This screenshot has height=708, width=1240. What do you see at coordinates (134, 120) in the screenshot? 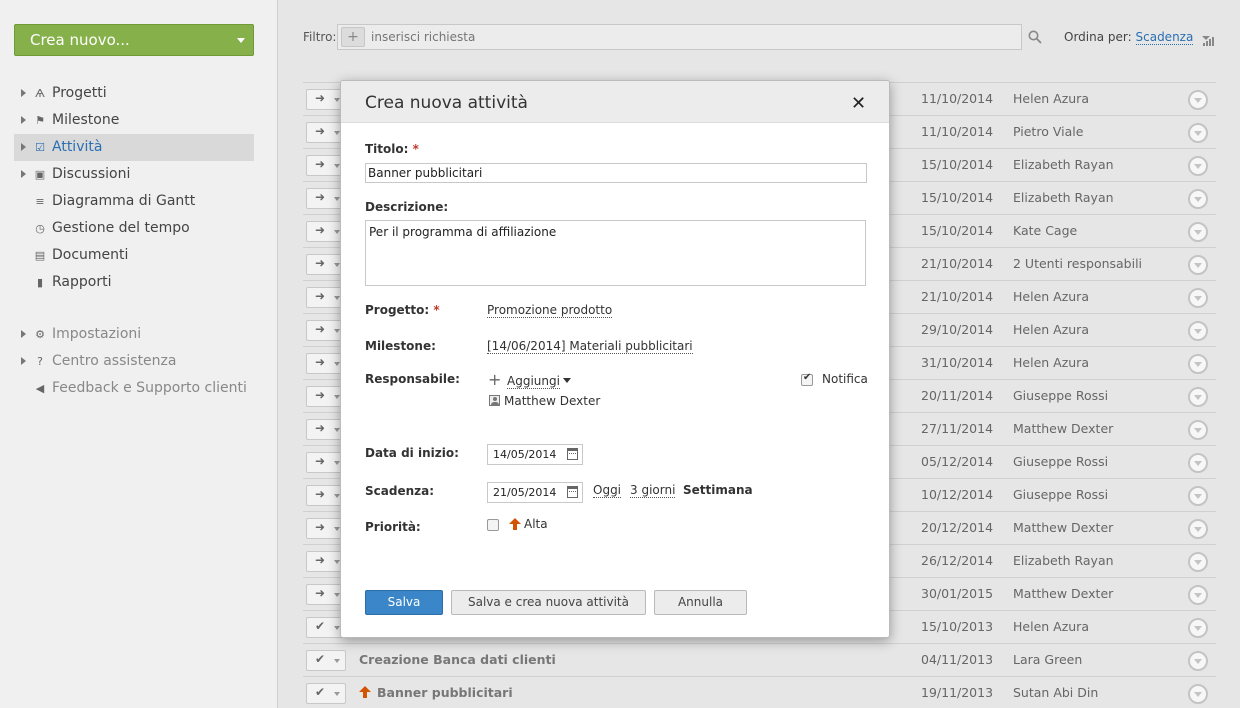
I see `sidebar-item-milestone: ⚑ Milestone` at bounding box center [134, 120].